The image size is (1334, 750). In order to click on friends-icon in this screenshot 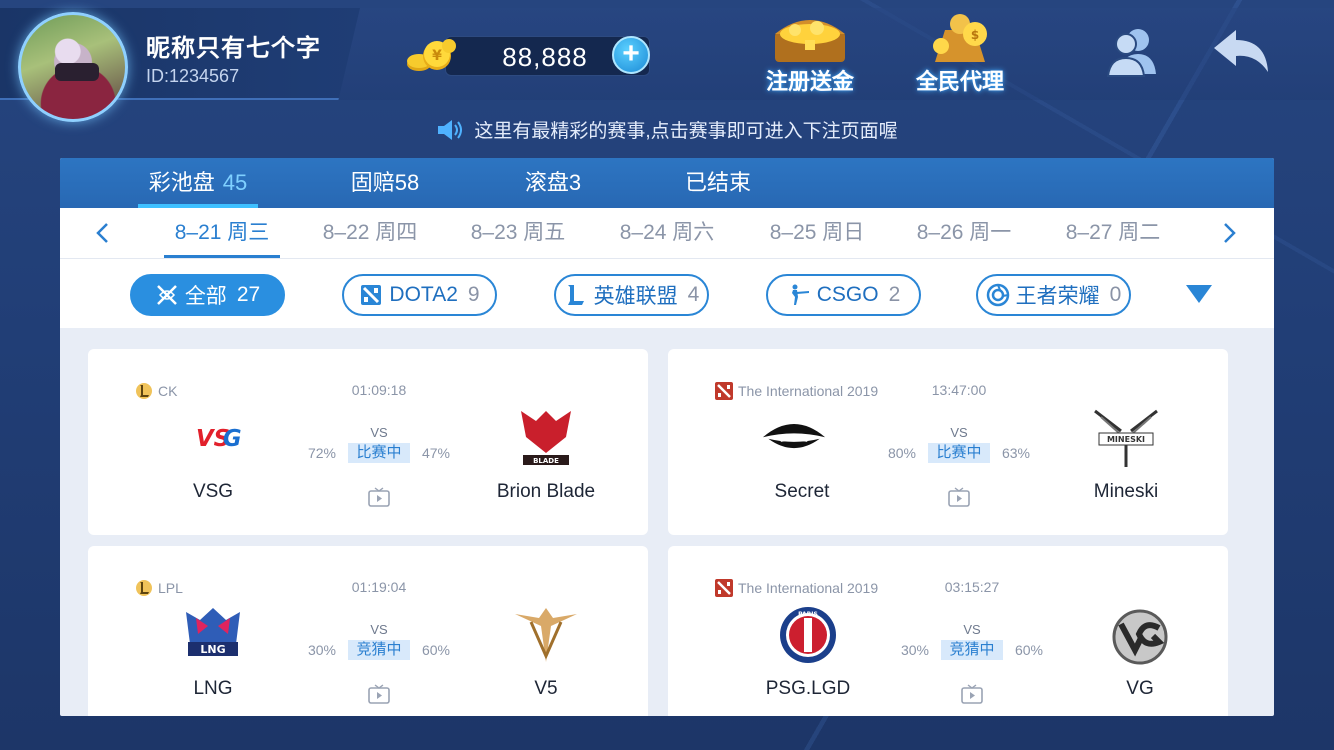, I will do `click(1134, 52)`.